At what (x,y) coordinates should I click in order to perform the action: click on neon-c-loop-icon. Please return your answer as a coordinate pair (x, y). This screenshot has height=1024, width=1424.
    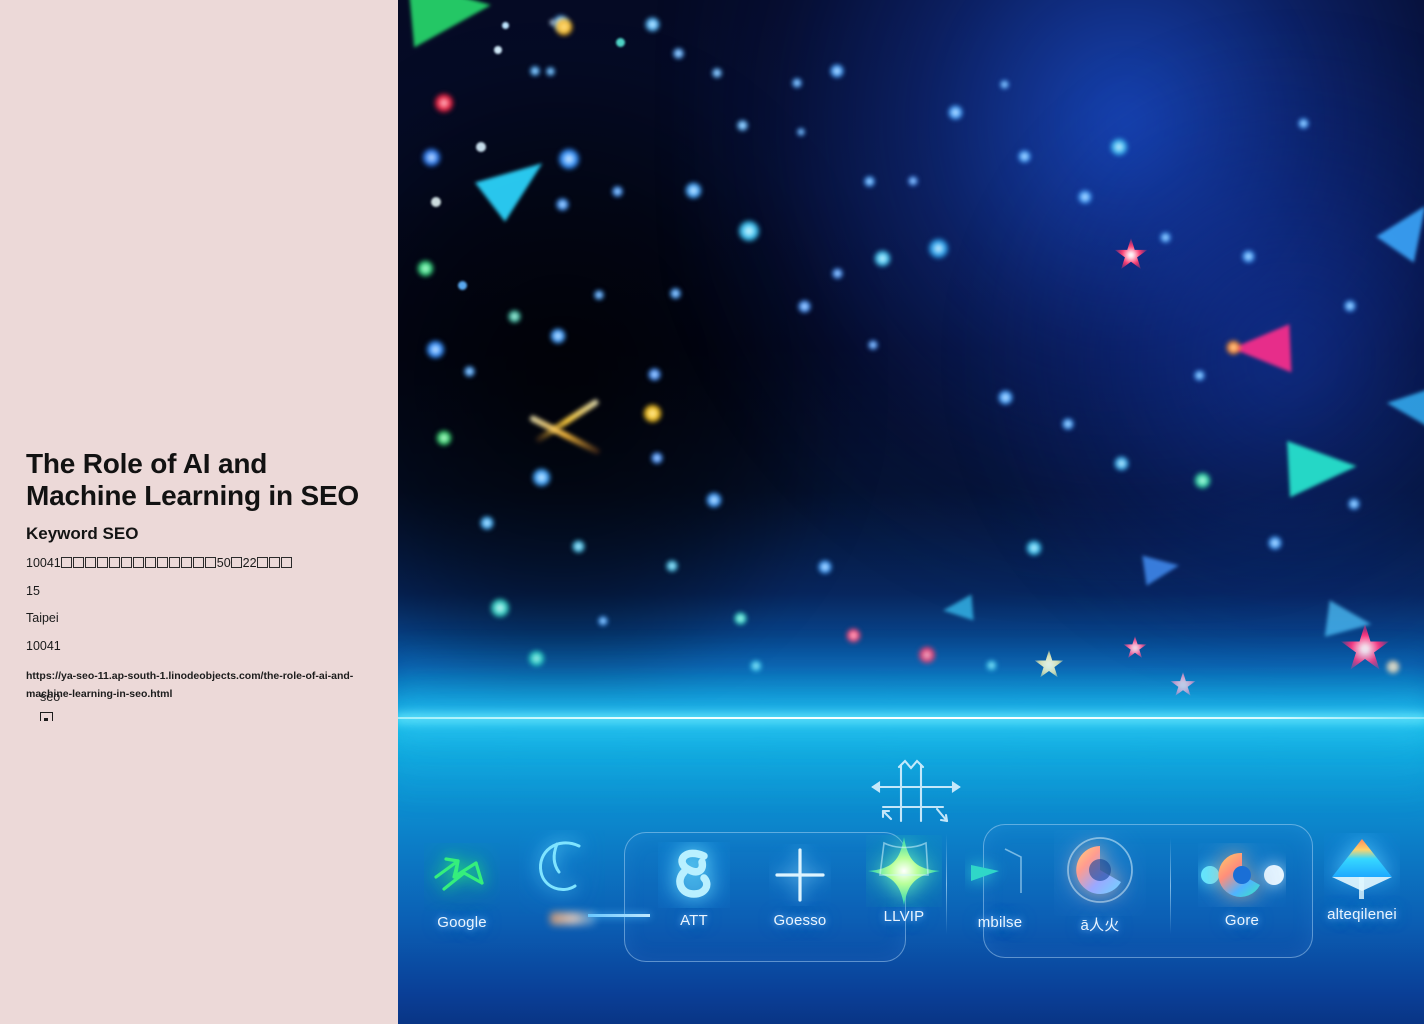
    Looking at the image, I should click on (562, 872).